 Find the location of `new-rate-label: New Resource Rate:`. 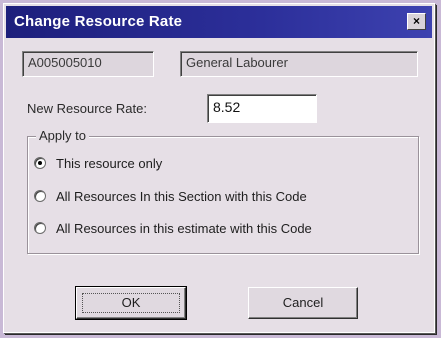

new-rate-label: New Resource Rate: is located at coordinates (87, 108).